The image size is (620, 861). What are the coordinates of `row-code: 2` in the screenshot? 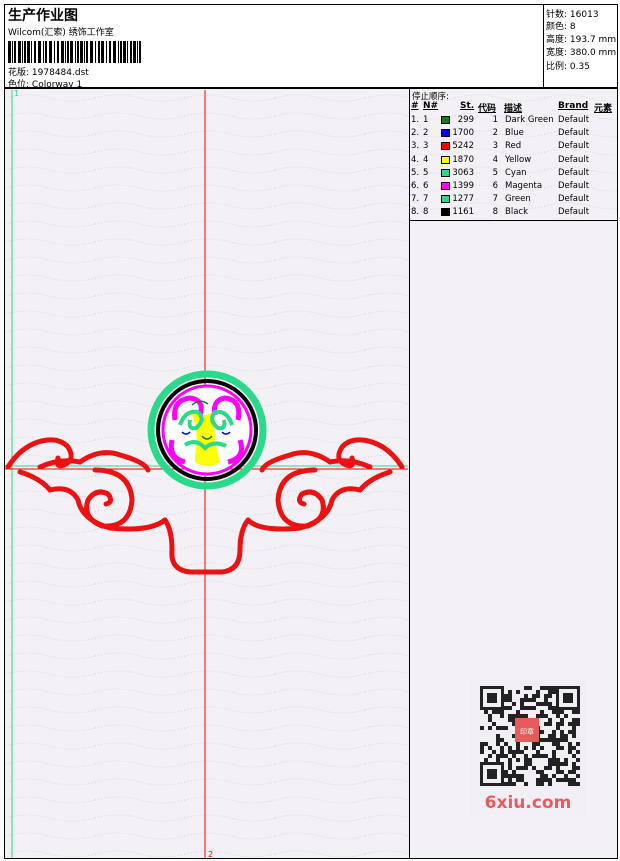 It's located at (495, 133).